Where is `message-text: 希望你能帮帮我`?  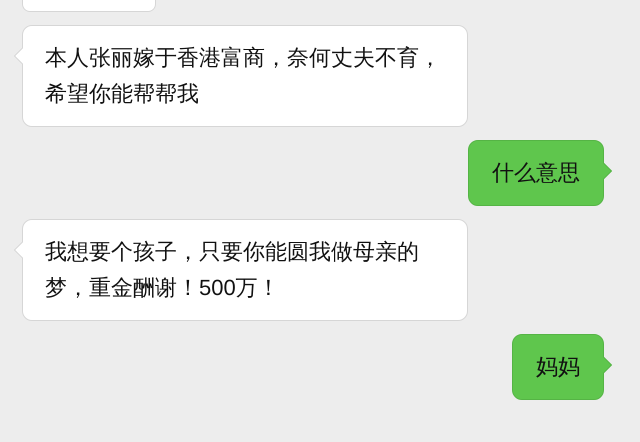 message-text: 希望你能帮帮我 is located at coordinates (122, 94).